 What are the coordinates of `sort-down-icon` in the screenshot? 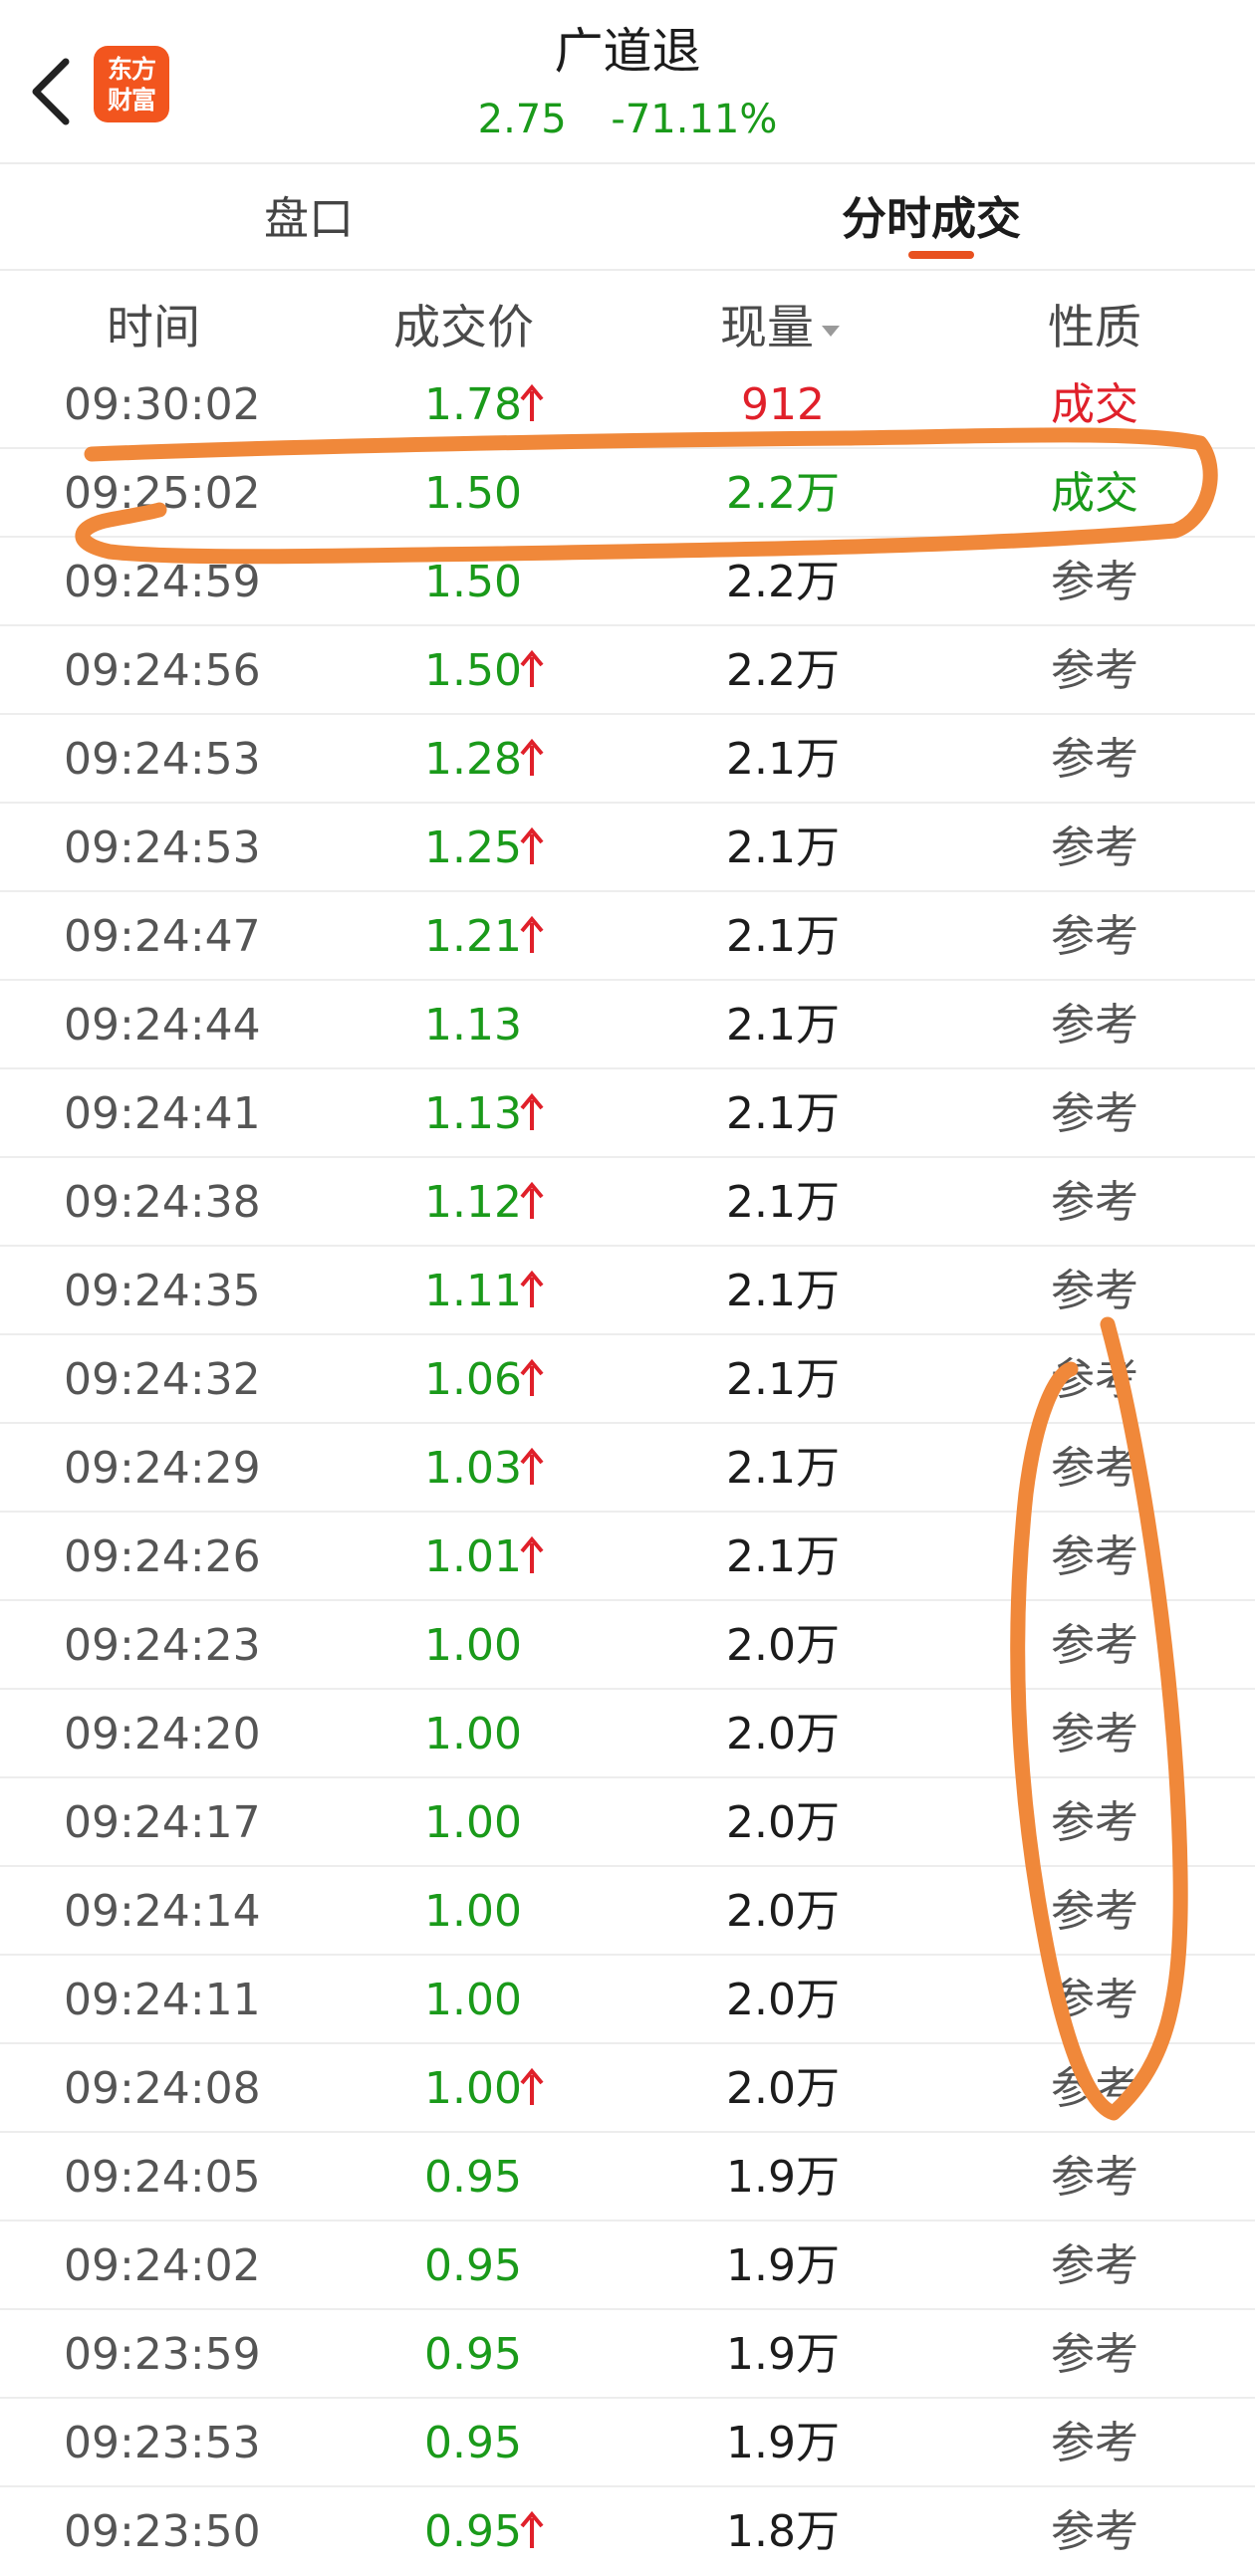 It's located at (831, 331).